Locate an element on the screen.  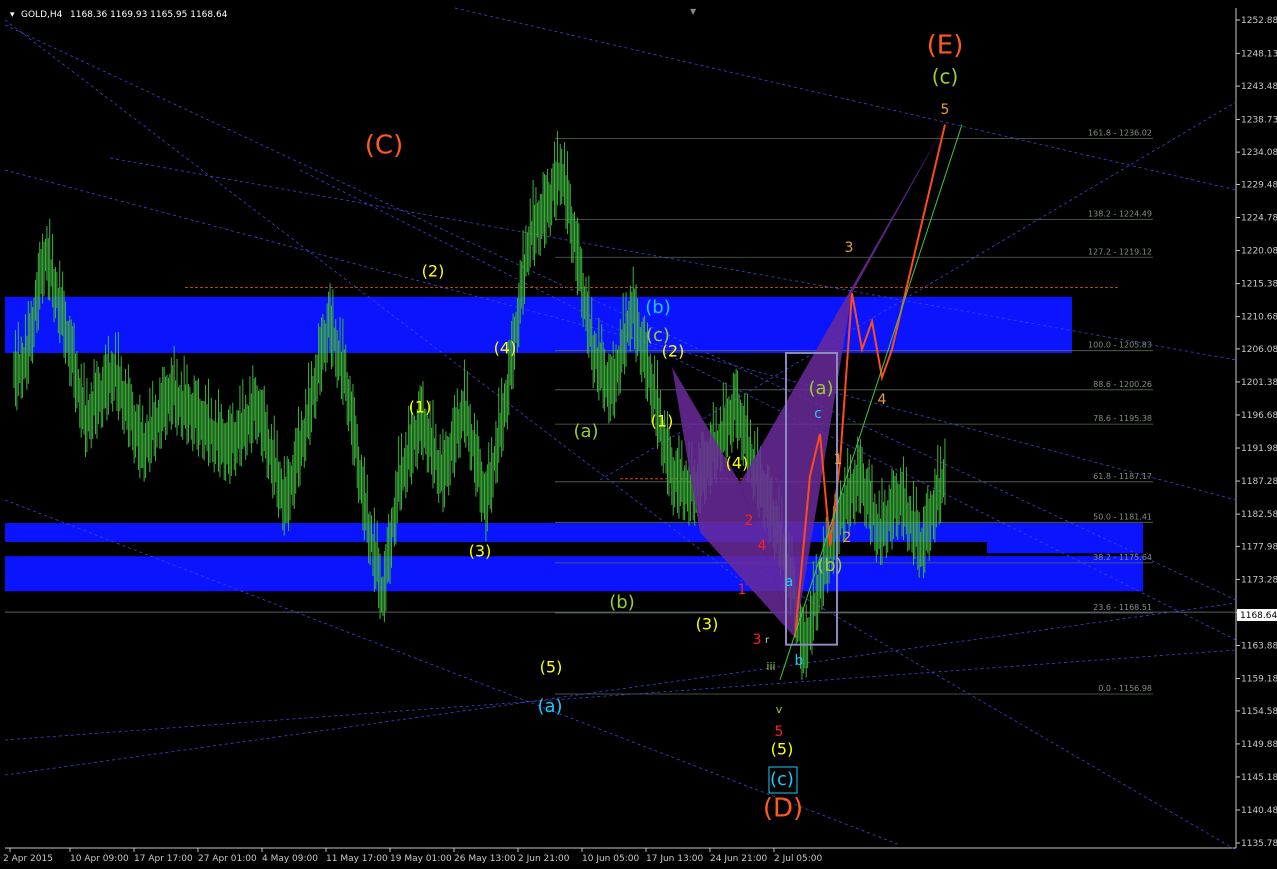
price-tick-label: 1234.08 is located at coordinates (1259, 153).